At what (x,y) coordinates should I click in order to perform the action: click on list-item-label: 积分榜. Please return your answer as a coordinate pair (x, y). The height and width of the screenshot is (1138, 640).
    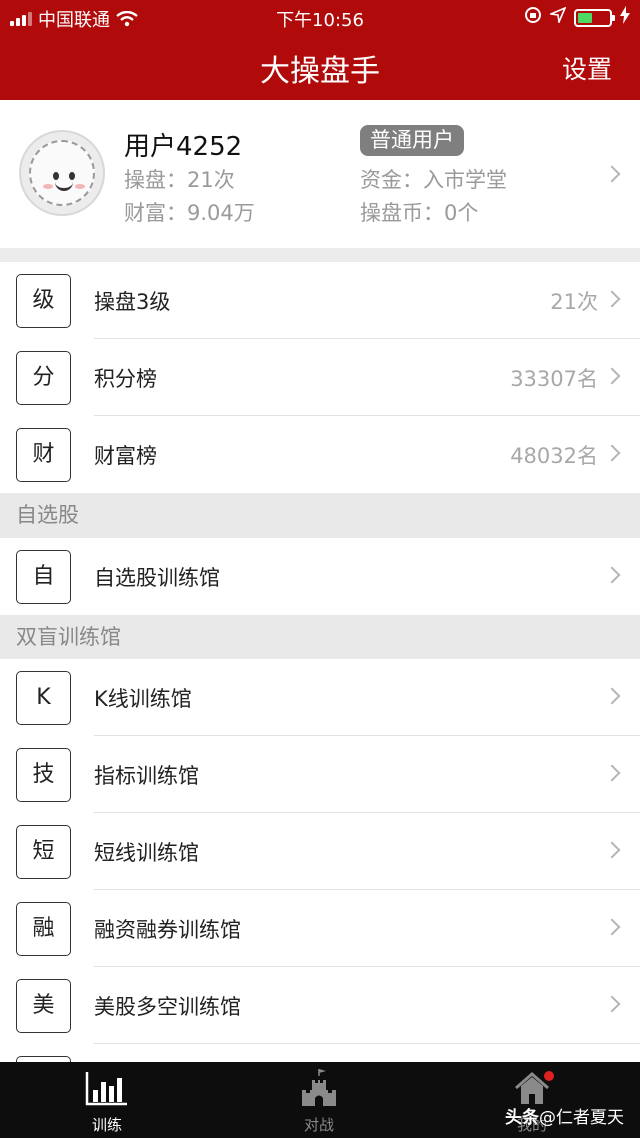
    Looking at the image, I should click on (125, 379).